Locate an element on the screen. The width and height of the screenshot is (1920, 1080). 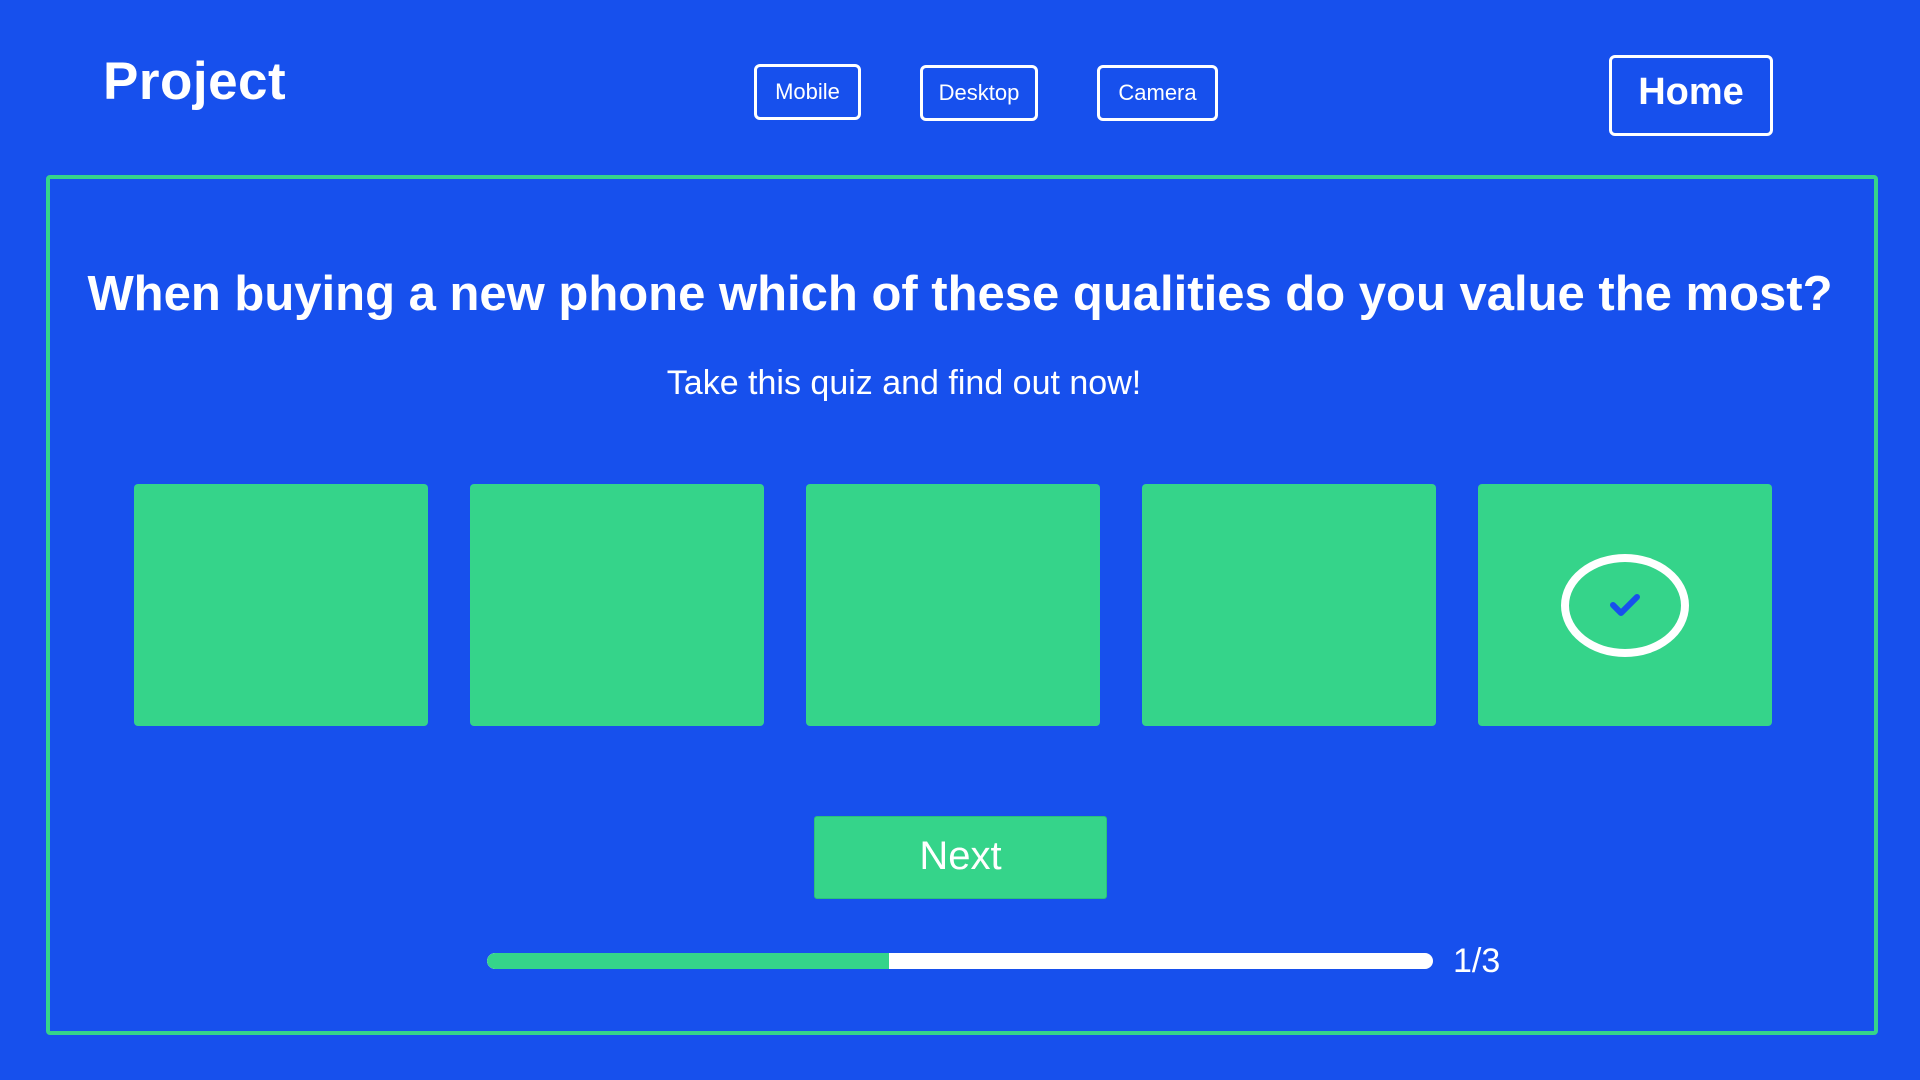
progress-label: 1/3 is located at coordinates (1477, 961).